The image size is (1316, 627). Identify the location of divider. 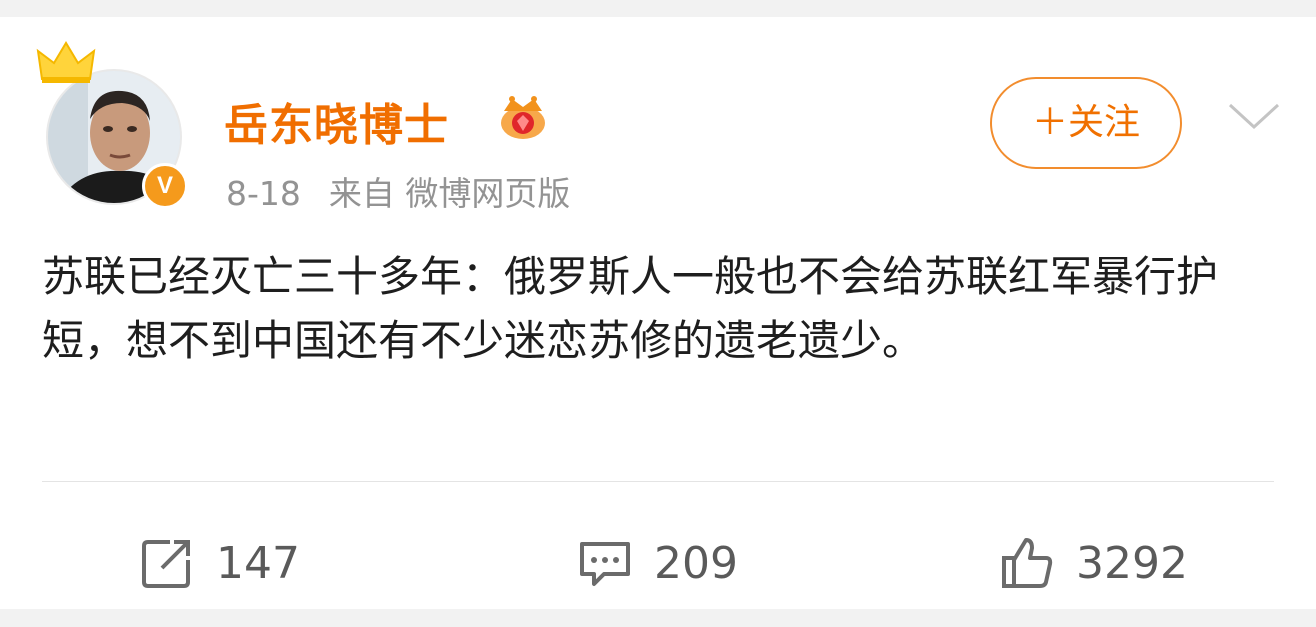
(658, 481).